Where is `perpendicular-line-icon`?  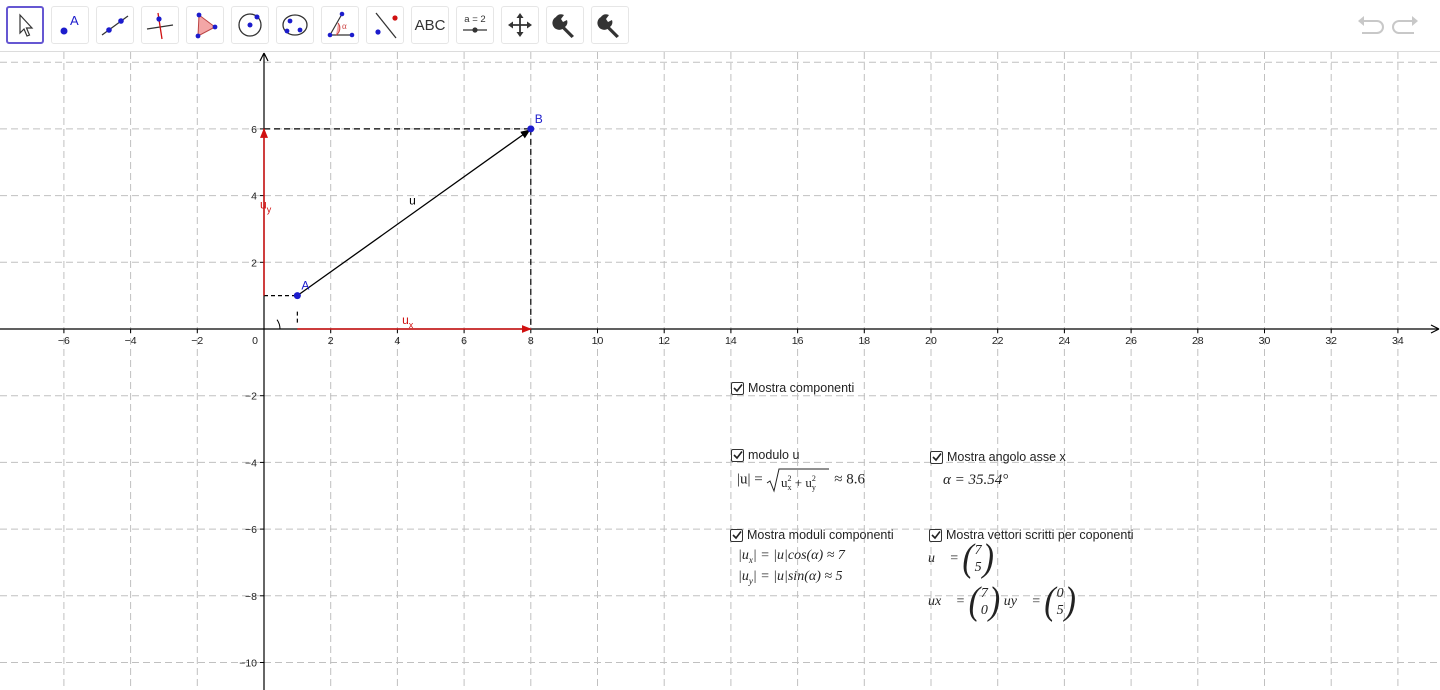
perpendicular-line-icon is located at coordinates (160, 26).